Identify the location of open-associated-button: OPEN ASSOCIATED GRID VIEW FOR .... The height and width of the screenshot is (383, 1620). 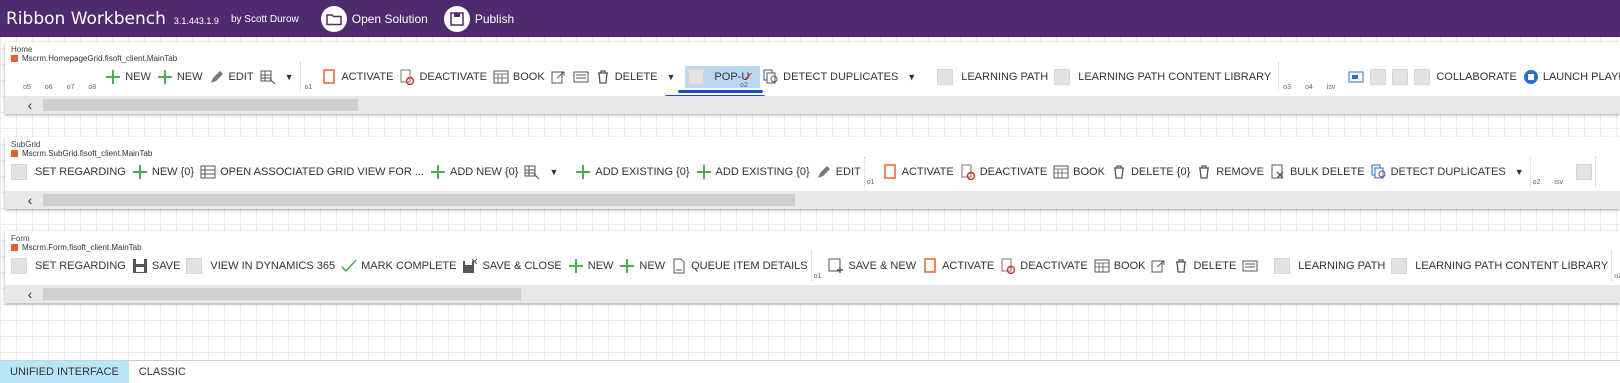
(312, 172).